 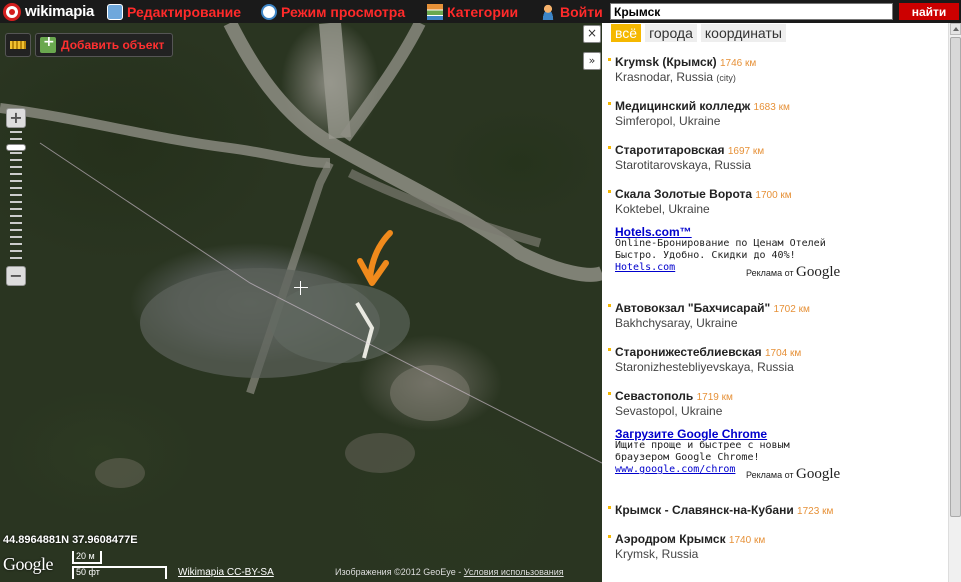 I want to click on zoom-control: + −, so click(x=17, y=197).